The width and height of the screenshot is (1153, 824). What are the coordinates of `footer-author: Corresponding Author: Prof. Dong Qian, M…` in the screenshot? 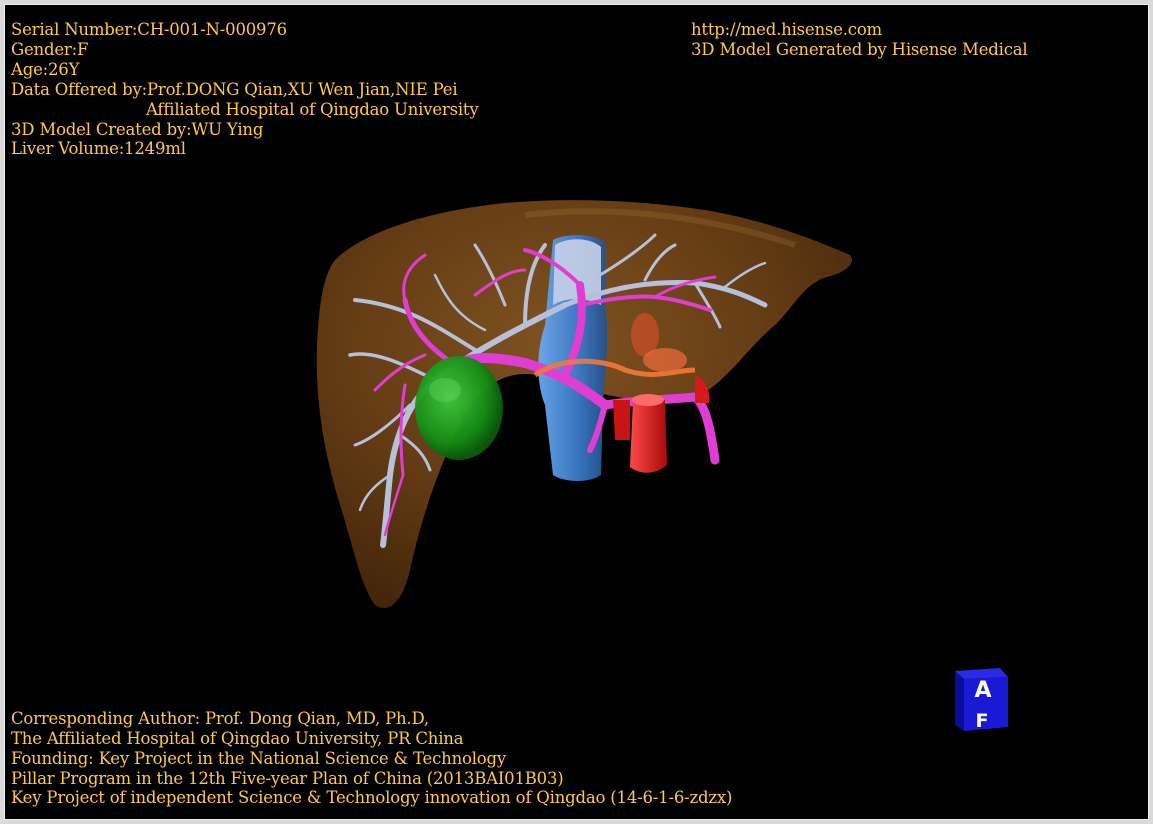 It's located at (220, 718).